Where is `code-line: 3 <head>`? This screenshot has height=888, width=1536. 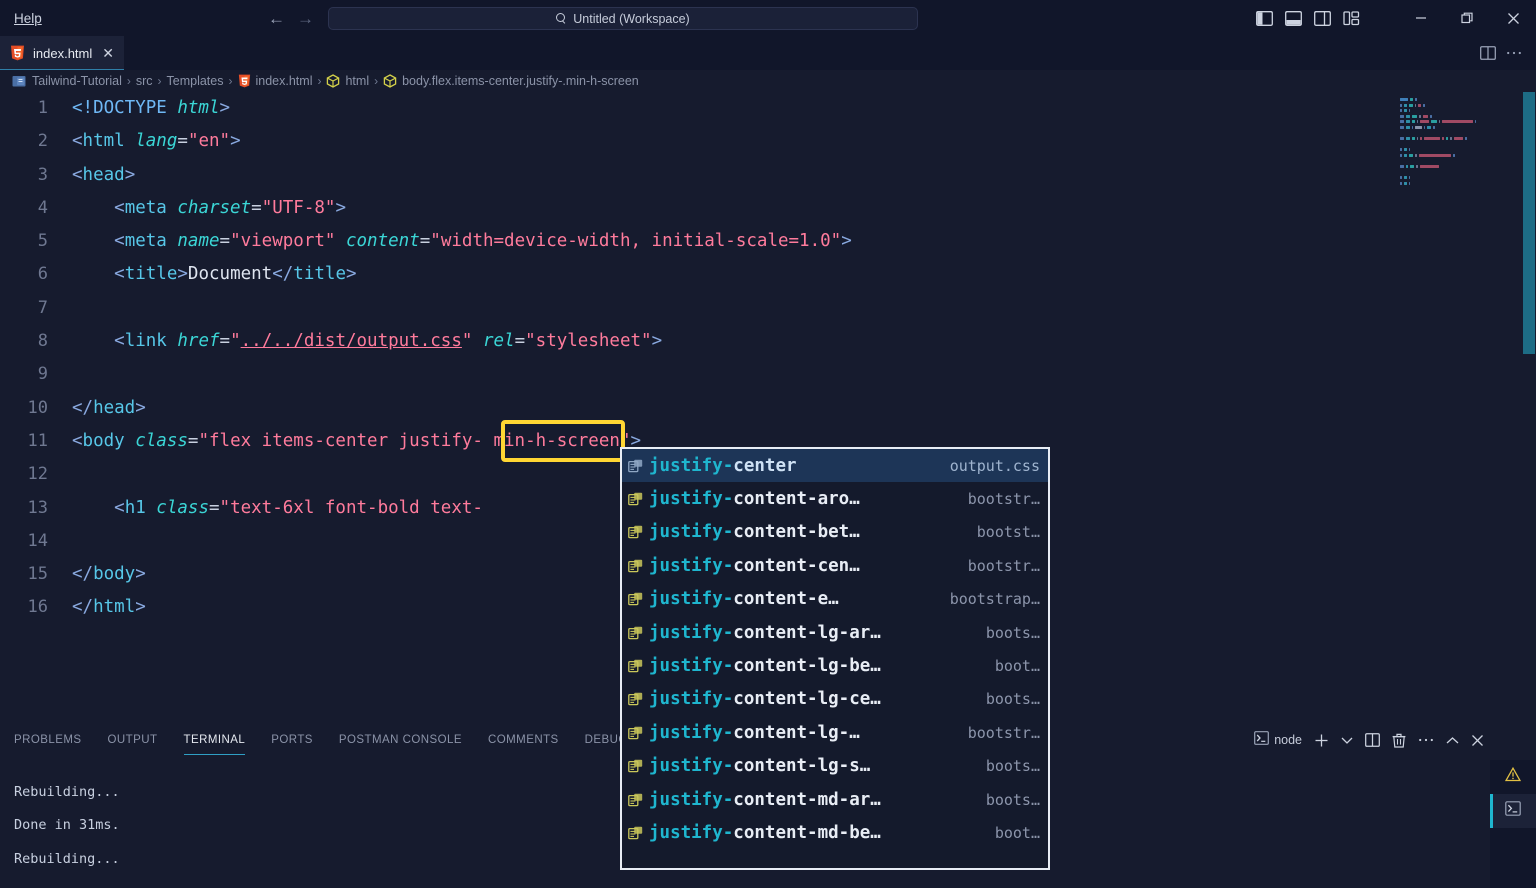 code-line: 3 <head> is located at coordinates (700, 175).